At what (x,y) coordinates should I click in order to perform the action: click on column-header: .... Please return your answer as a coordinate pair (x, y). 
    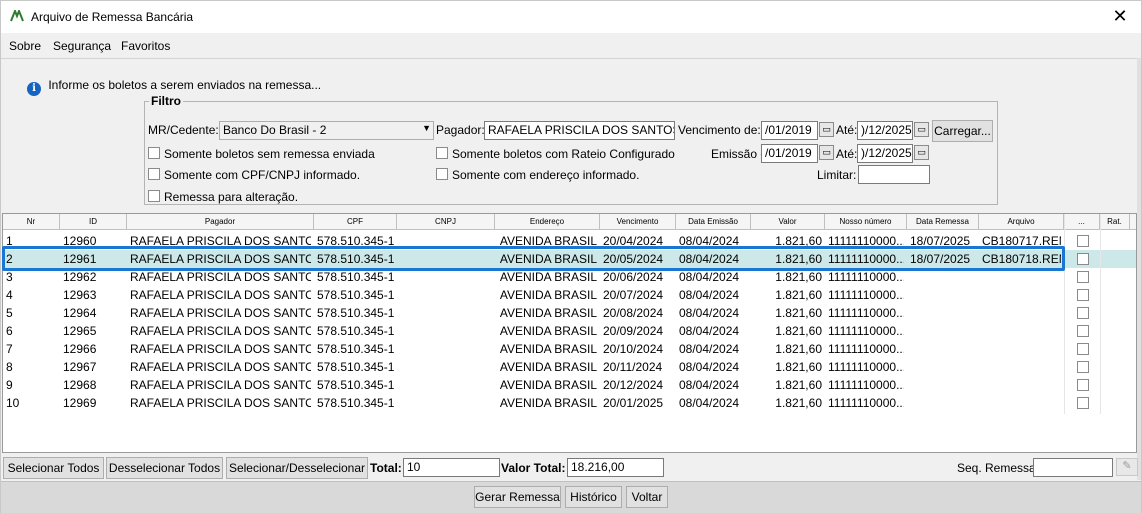
    Looking at the image, I should click on (1082, 222).